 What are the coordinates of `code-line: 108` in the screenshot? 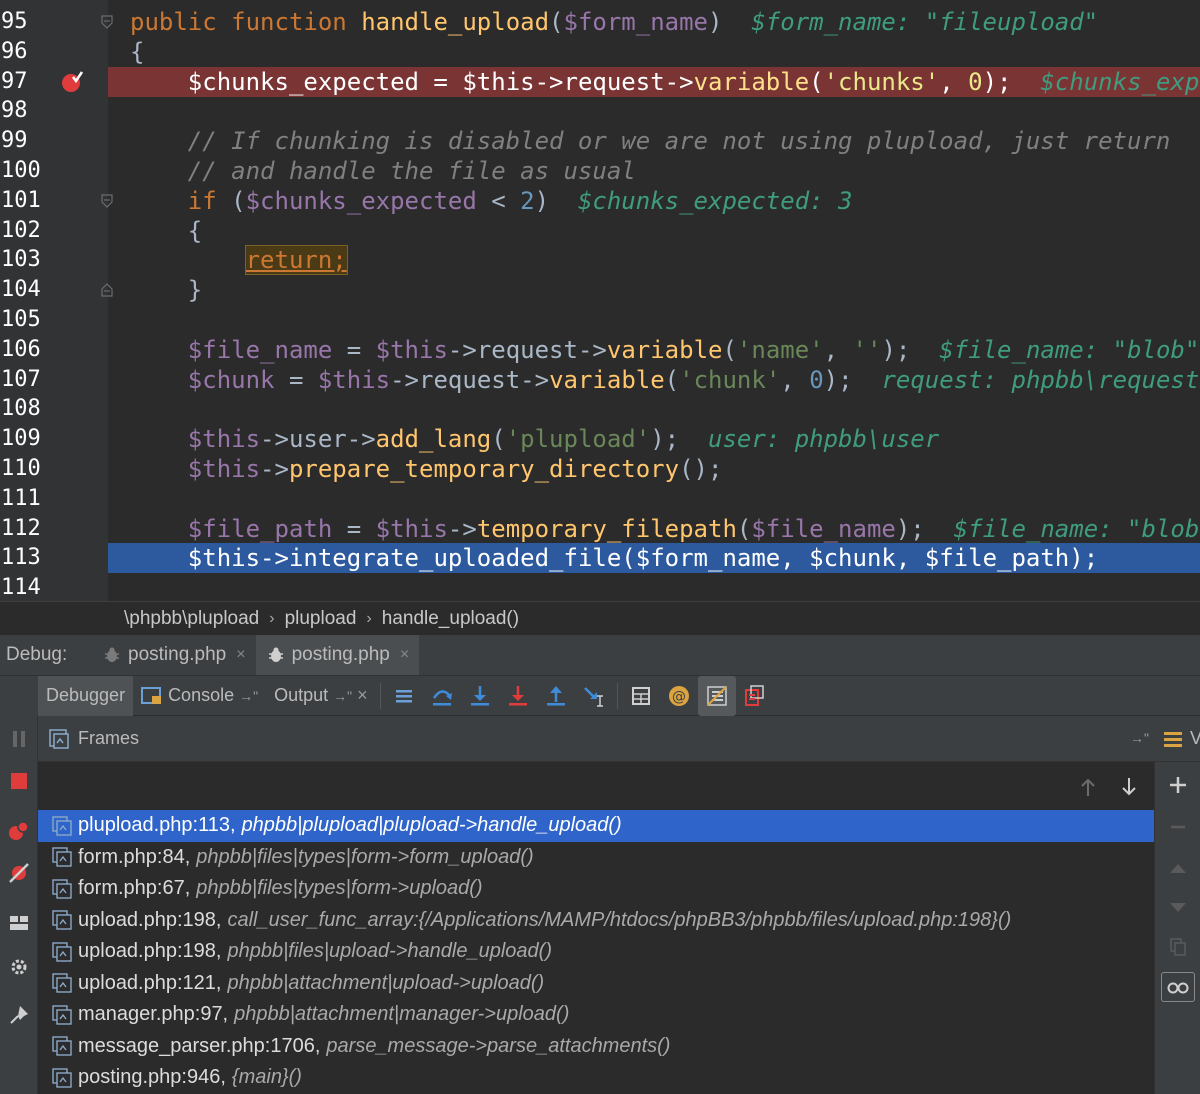 It's located at (600, 409).